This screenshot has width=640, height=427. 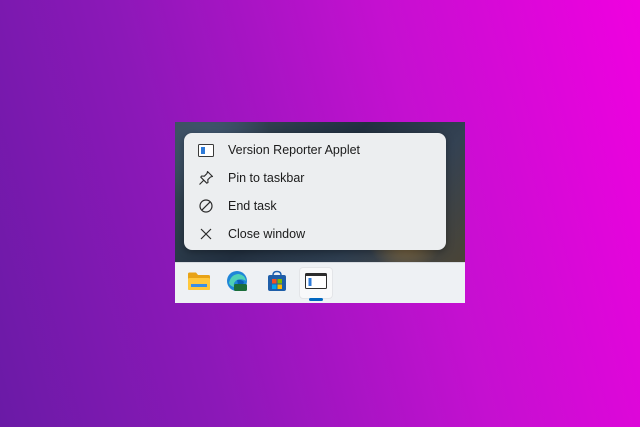 I want to click on version-reporter-app-icon, so click(x=316, y=283).